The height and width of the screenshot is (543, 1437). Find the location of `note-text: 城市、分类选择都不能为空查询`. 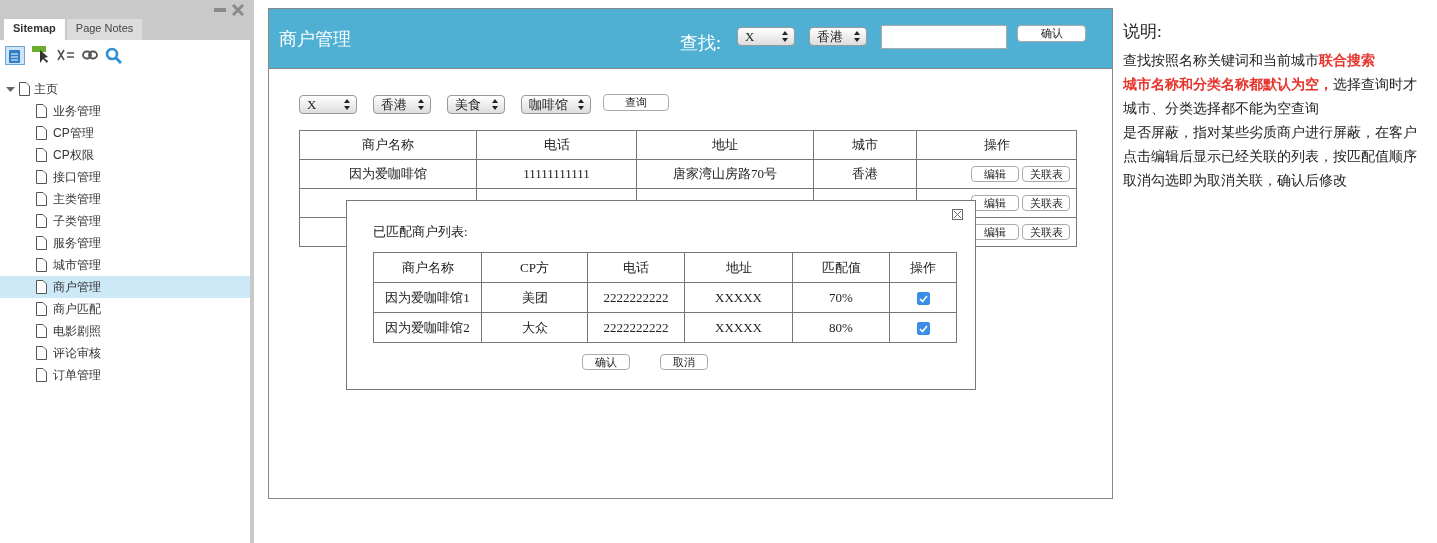

note-text: 城市、分类选择都不能为空查询 is located at coordinates (1221, 109).